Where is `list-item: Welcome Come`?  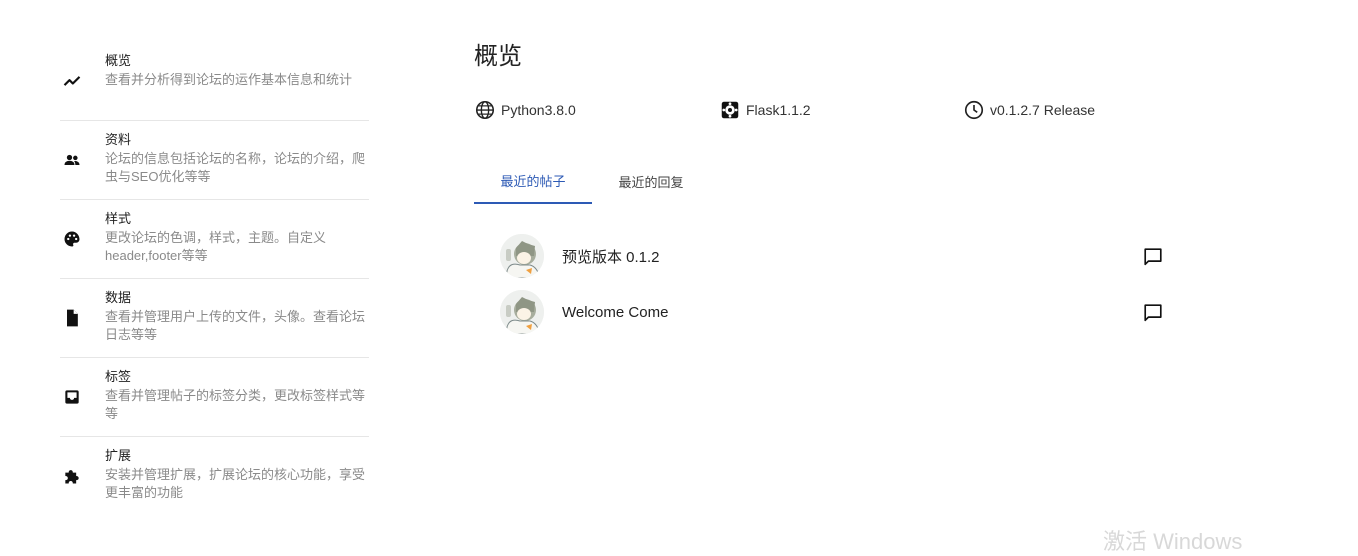 list-item: Welcome Come is located at coordinates (840, 312).